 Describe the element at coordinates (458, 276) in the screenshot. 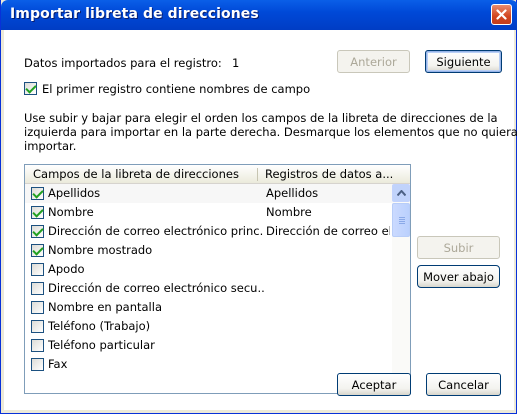

I see `move-down-button: Mover abajo` at that location.